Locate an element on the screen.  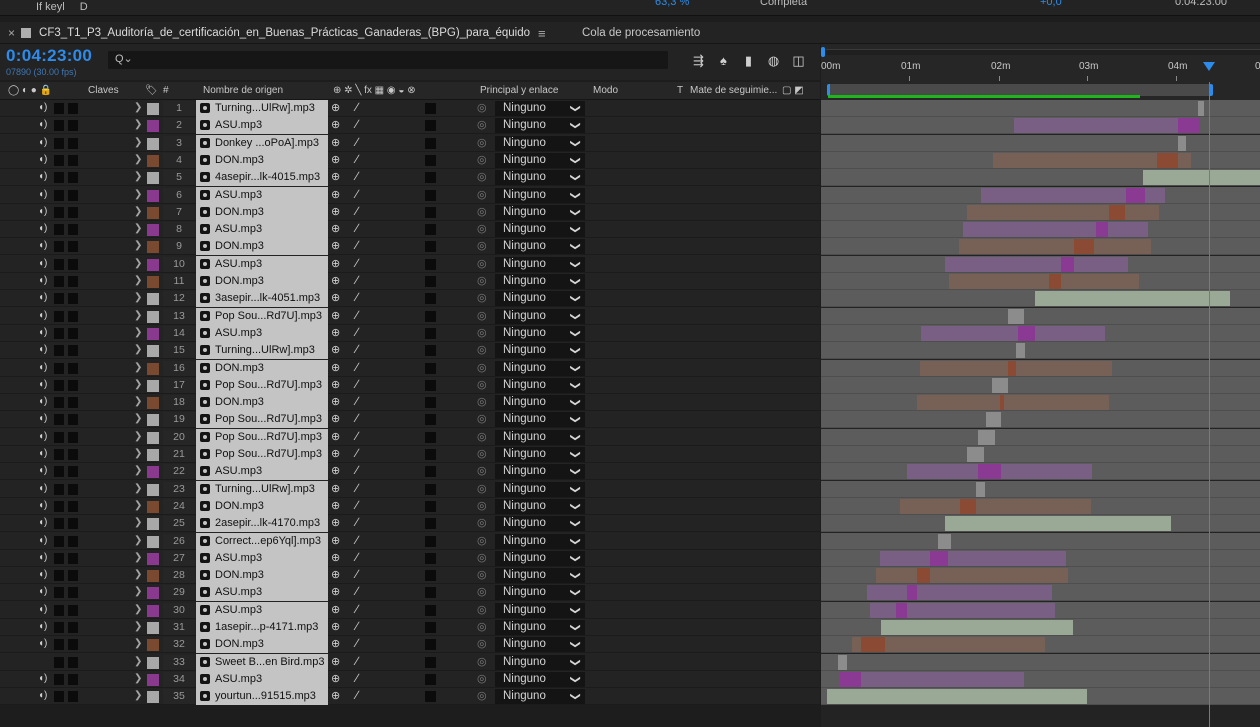
layer-name-cell: 3asepir...lk-4051.mp3 is located at coordinates (262, 298).